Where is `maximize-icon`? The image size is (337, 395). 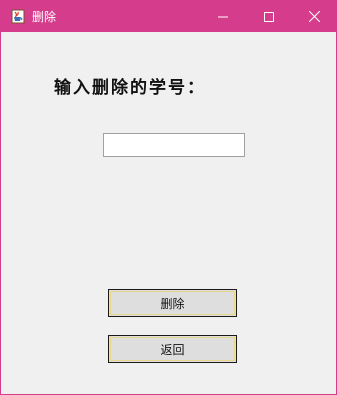
maximize-icon is located at coordinates (269, 16).